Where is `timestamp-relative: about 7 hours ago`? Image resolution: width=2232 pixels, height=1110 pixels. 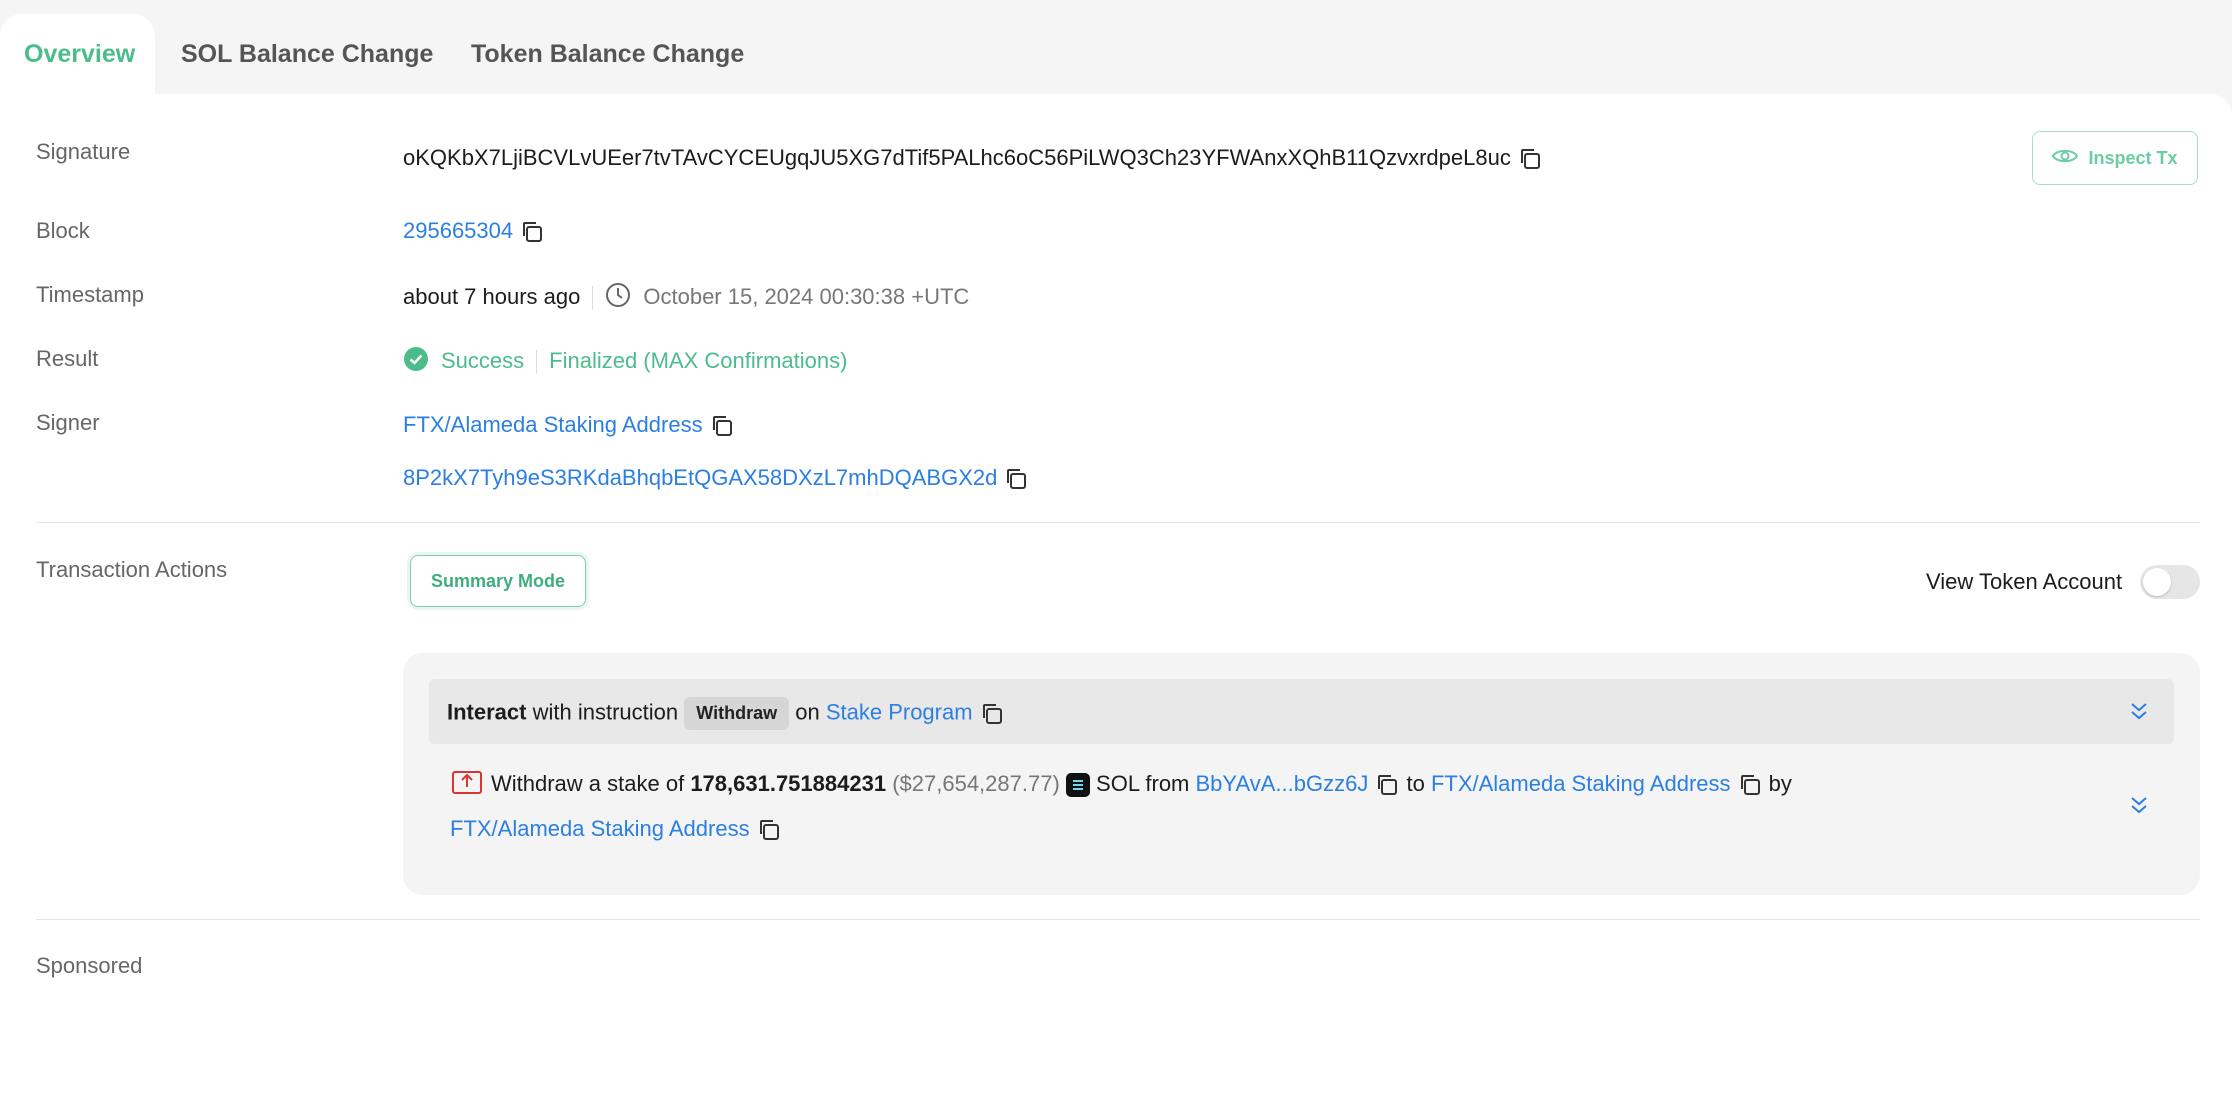 timestamp-relative: about 7 hours ago is located at coordinates (492, 296).